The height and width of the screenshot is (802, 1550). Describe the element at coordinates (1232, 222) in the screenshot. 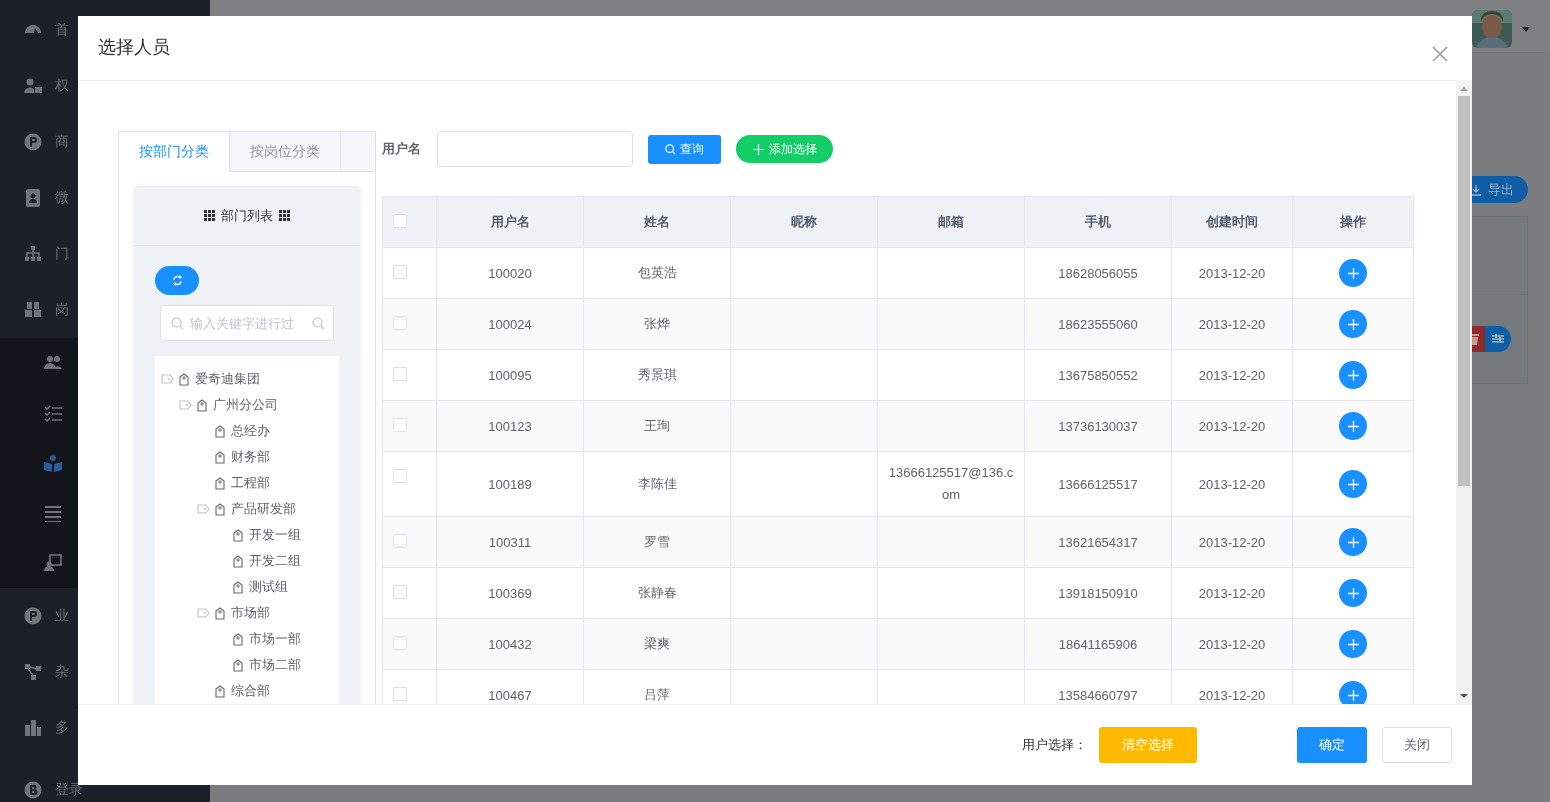

I see `column-header: 创建时间` at that location.